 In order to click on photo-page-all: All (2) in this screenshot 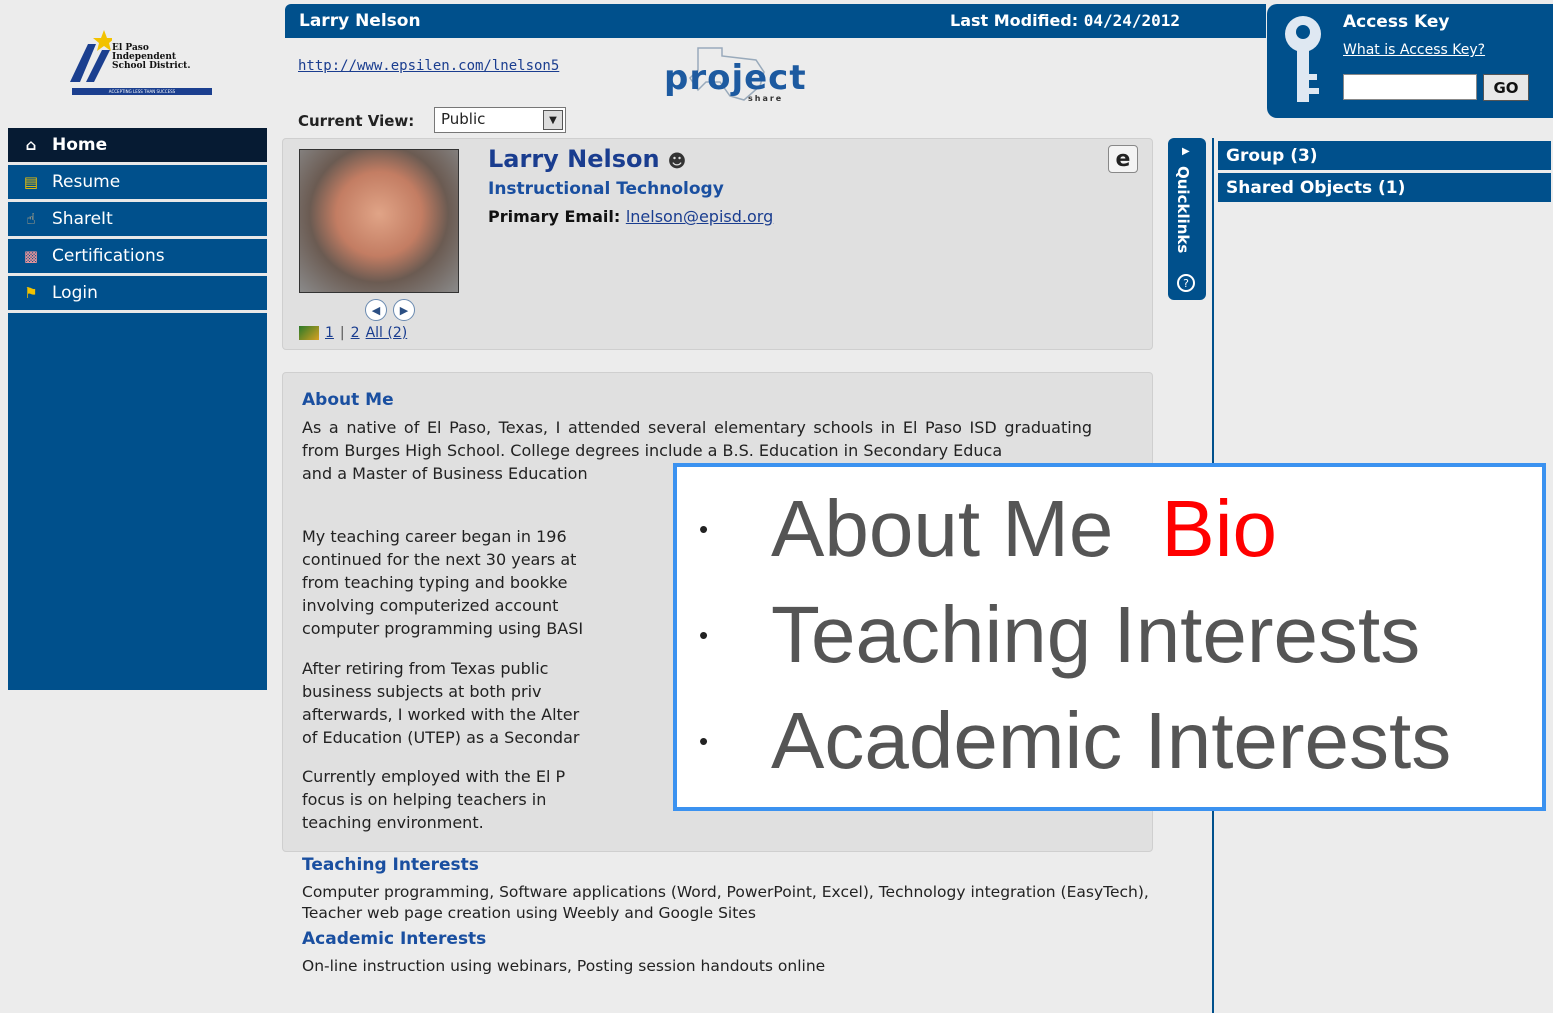, I will do `click(387, 333)`.